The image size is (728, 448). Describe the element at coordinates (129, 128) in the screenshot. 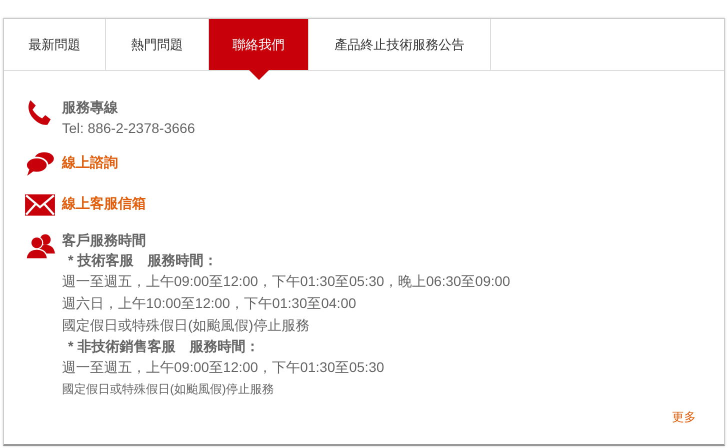

I see `phone-number: Tel: 886-2-2378-3666` at that location.